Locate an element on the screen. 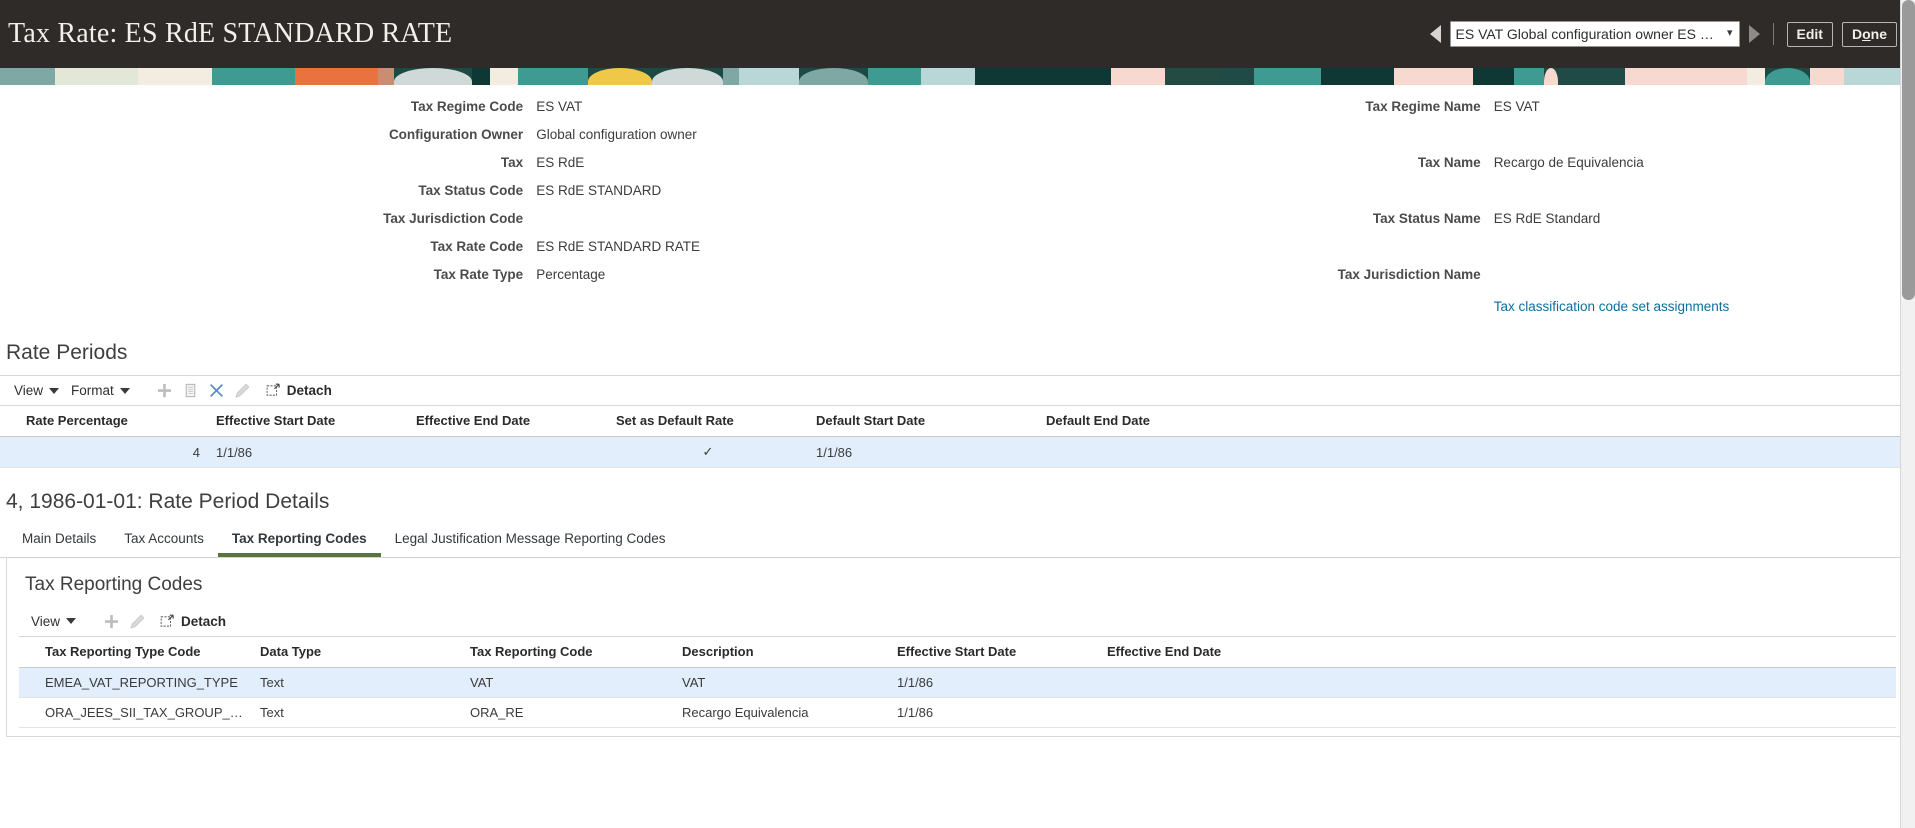 This screenshot has height=828, width=1915. tax-classification-code-set-assignments-link: Tax classification code set assignments is located at coordinates (1612, 306).